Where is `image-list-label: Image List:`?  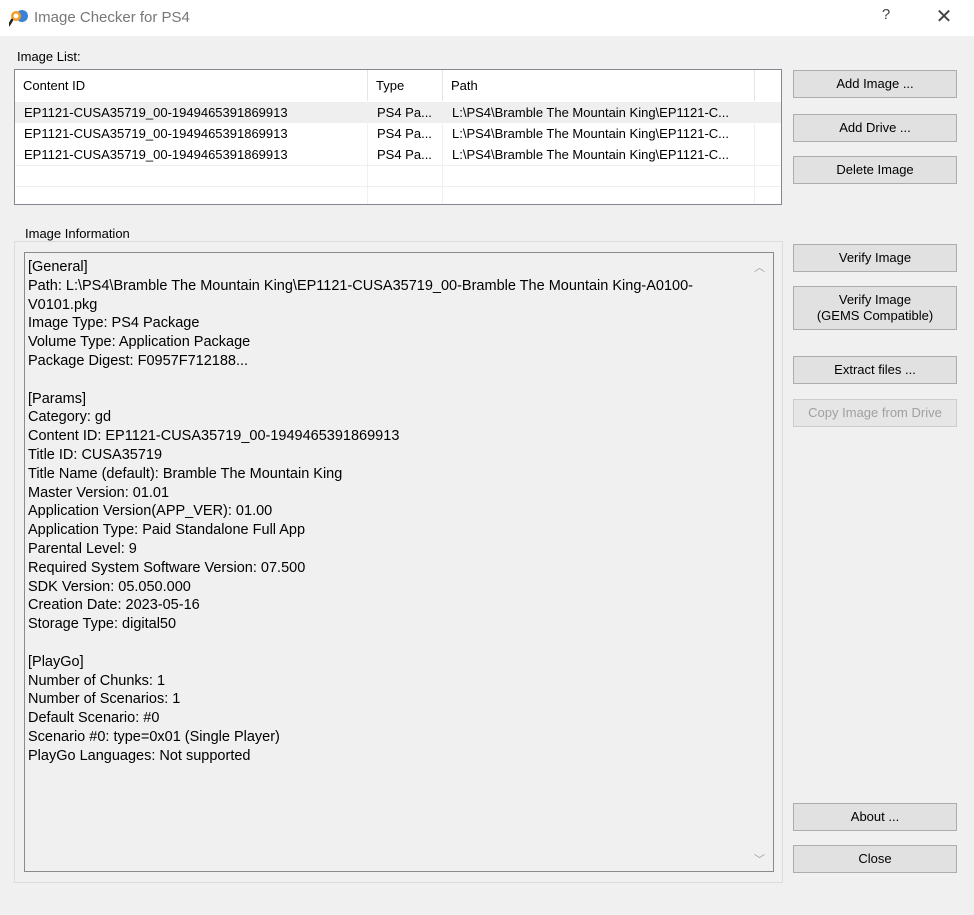
image-list-label: Image List: is located at coordinates (49, 56).